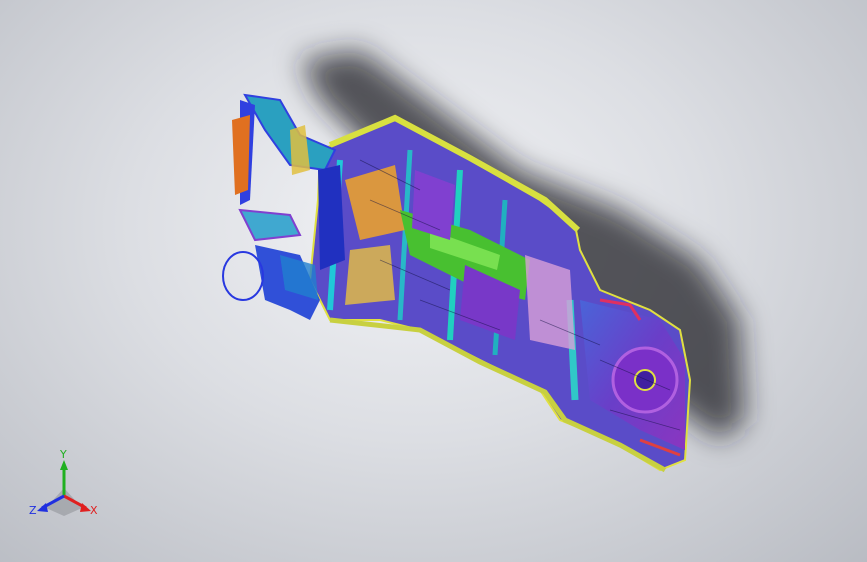 Image resolution: width=867 pixels, height=562 pixels. Describe the element at coordinates (94, 510) in the screenshot. I see `x-axis-label: X` at that location.